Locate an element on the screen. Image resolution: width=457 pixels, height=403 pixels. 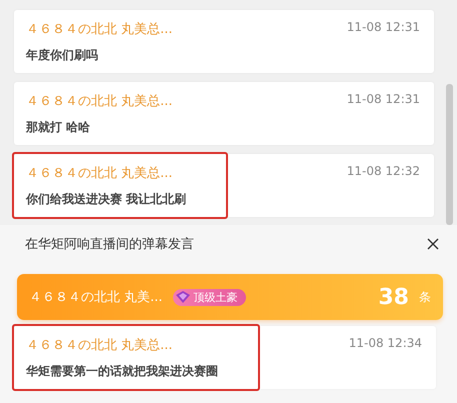
message-text: 你们给我送进决赛 我让北北刷 is located at coordinates (106, 199).